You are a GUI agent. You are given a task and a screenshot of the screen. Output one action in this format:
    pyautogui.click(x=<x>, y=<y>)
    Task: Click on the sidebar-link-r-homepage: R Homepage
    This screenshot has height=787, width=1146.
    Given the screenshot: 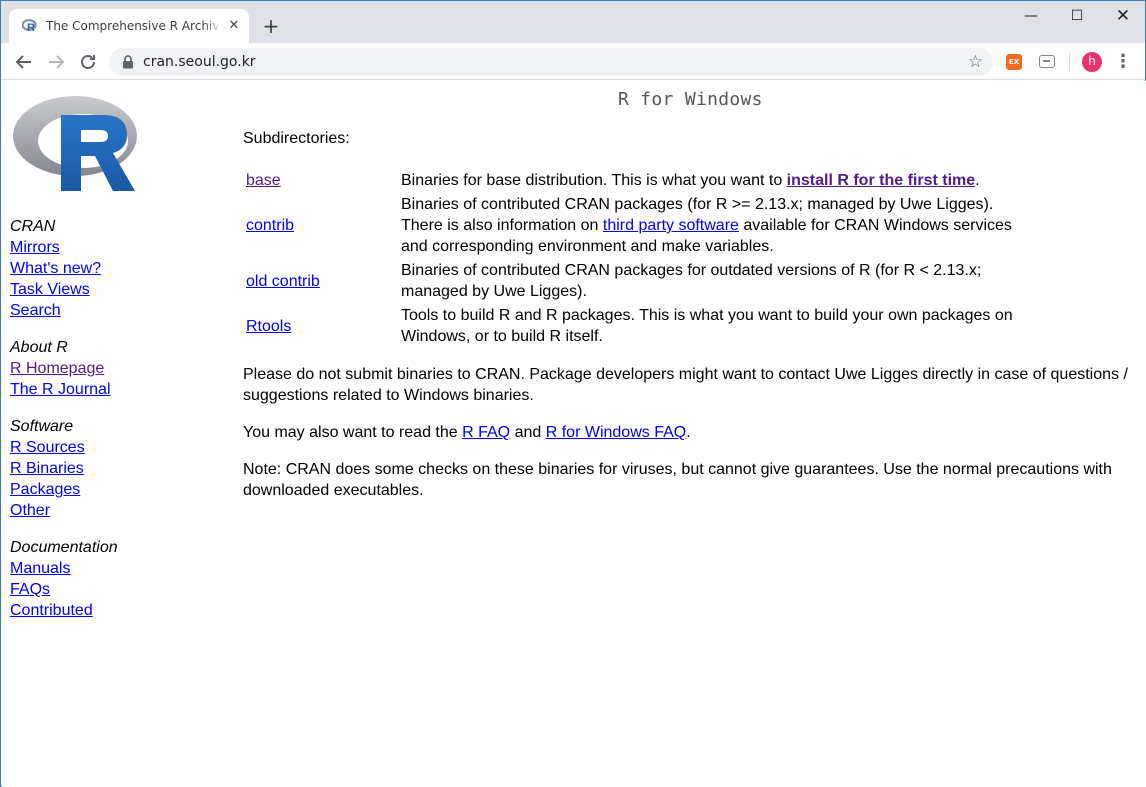 What is the action you would take?
    pyautogui.click(x=115, y=368)
    